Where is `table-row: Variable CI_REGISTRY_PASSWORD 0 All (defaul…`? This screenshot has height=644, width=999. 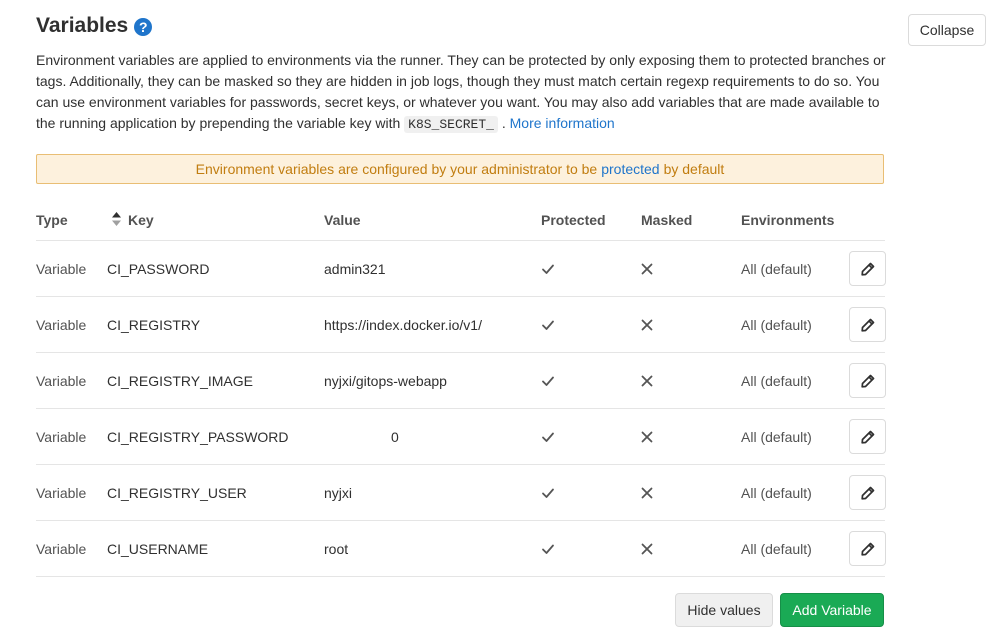
table-row: Variable CI_REGISTRY_PASSWORD 0 All (defaul… is located at coordinates (461, 436).